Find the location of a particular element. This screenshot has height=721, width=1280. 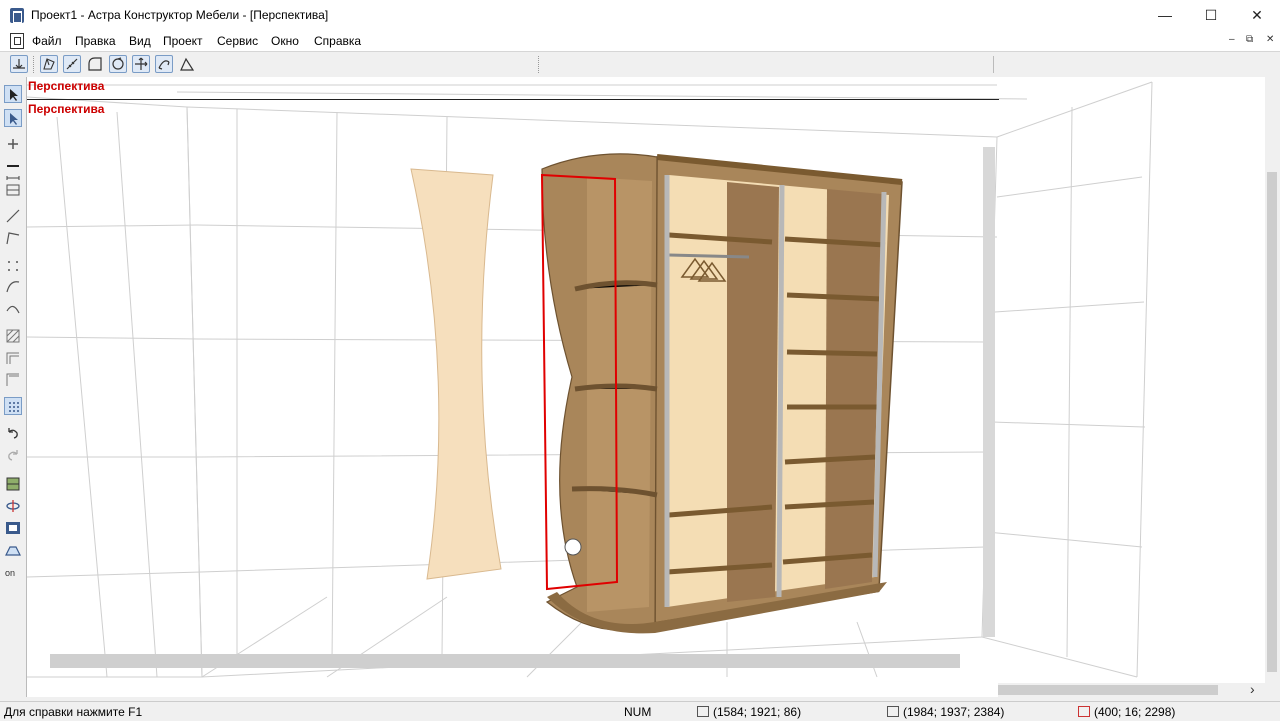

vertical-scrollbar is located at coordinates (1272, 380).